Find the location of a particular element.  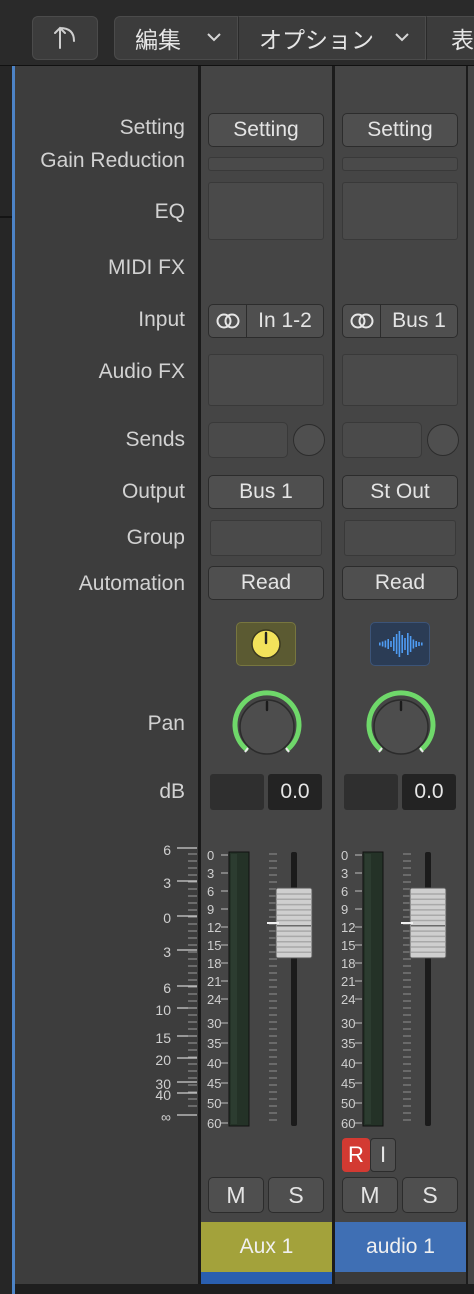

fader-scale-label: 0 is located at coordinates (167, 918).